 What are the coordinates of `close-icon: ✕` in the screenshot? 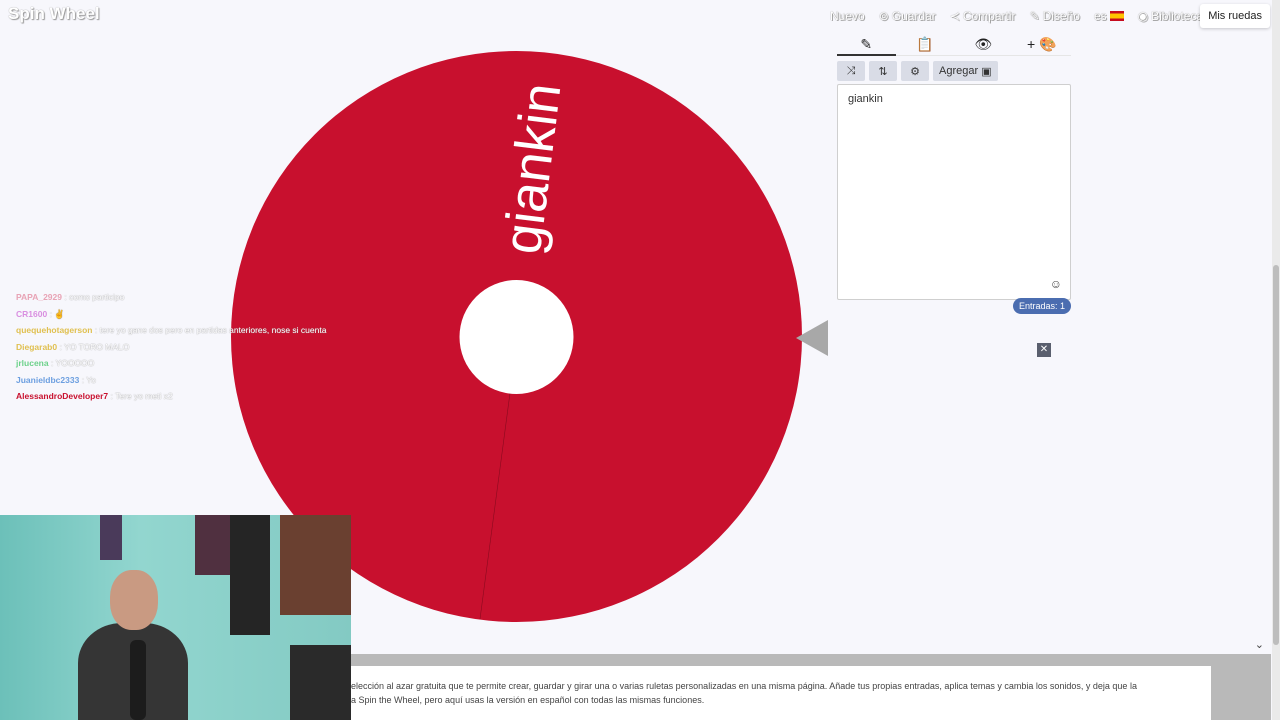 It's located at (1044, 350).